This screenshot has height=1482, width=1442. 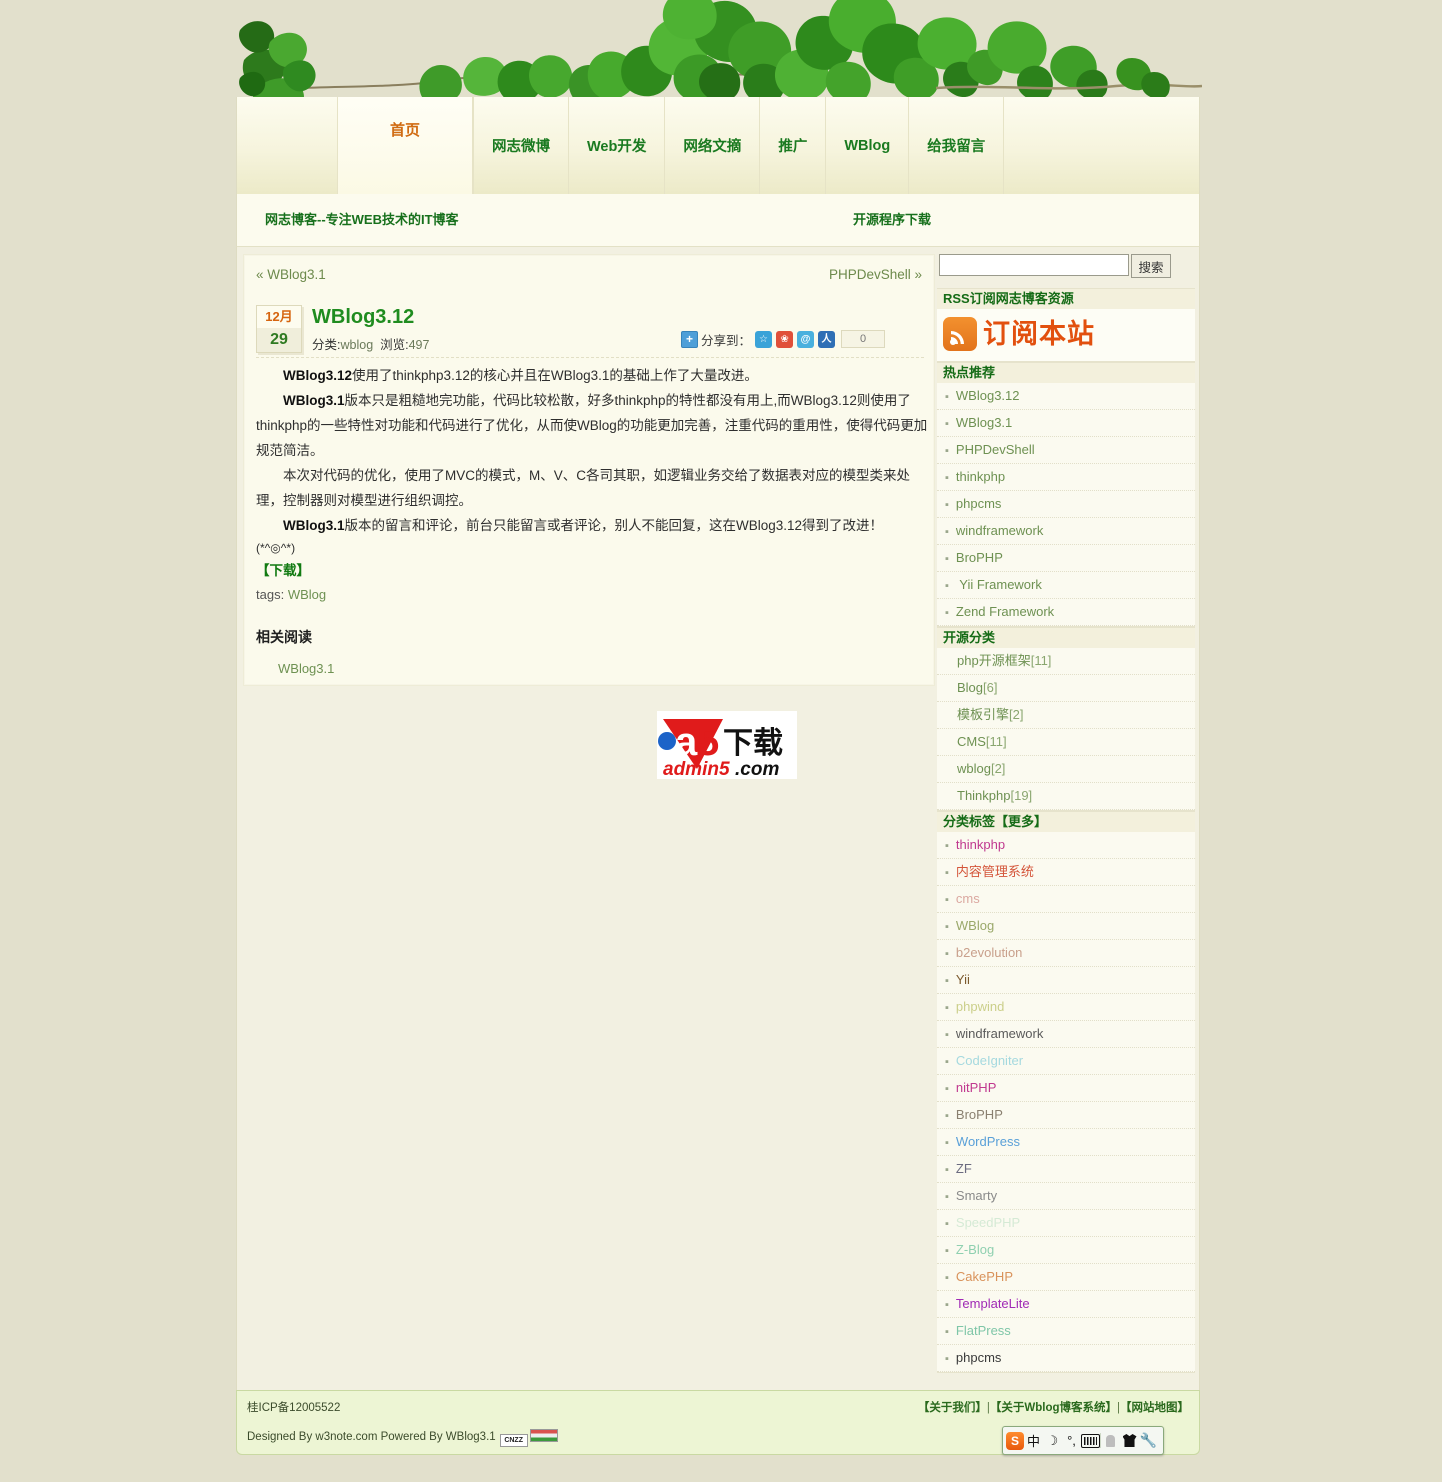 I want to click on tag-item-6: phpwind, so click(x=980, y=1006).